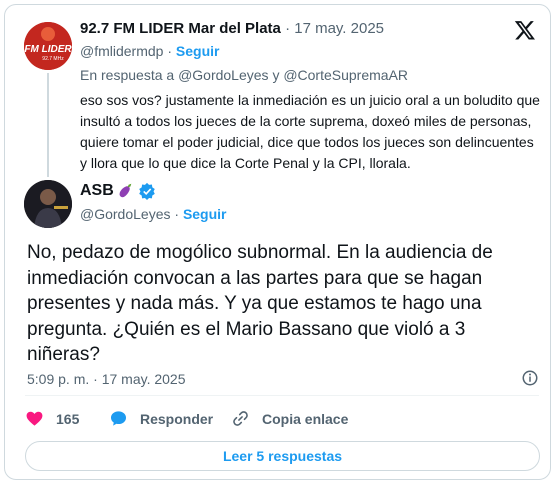 The width and height of the screenshot is (557, 485). What do you see at coordinates (305, 418) in the screenshot?
I see `copy-link-label: Copia enlace` at bounding box center [305, 418].